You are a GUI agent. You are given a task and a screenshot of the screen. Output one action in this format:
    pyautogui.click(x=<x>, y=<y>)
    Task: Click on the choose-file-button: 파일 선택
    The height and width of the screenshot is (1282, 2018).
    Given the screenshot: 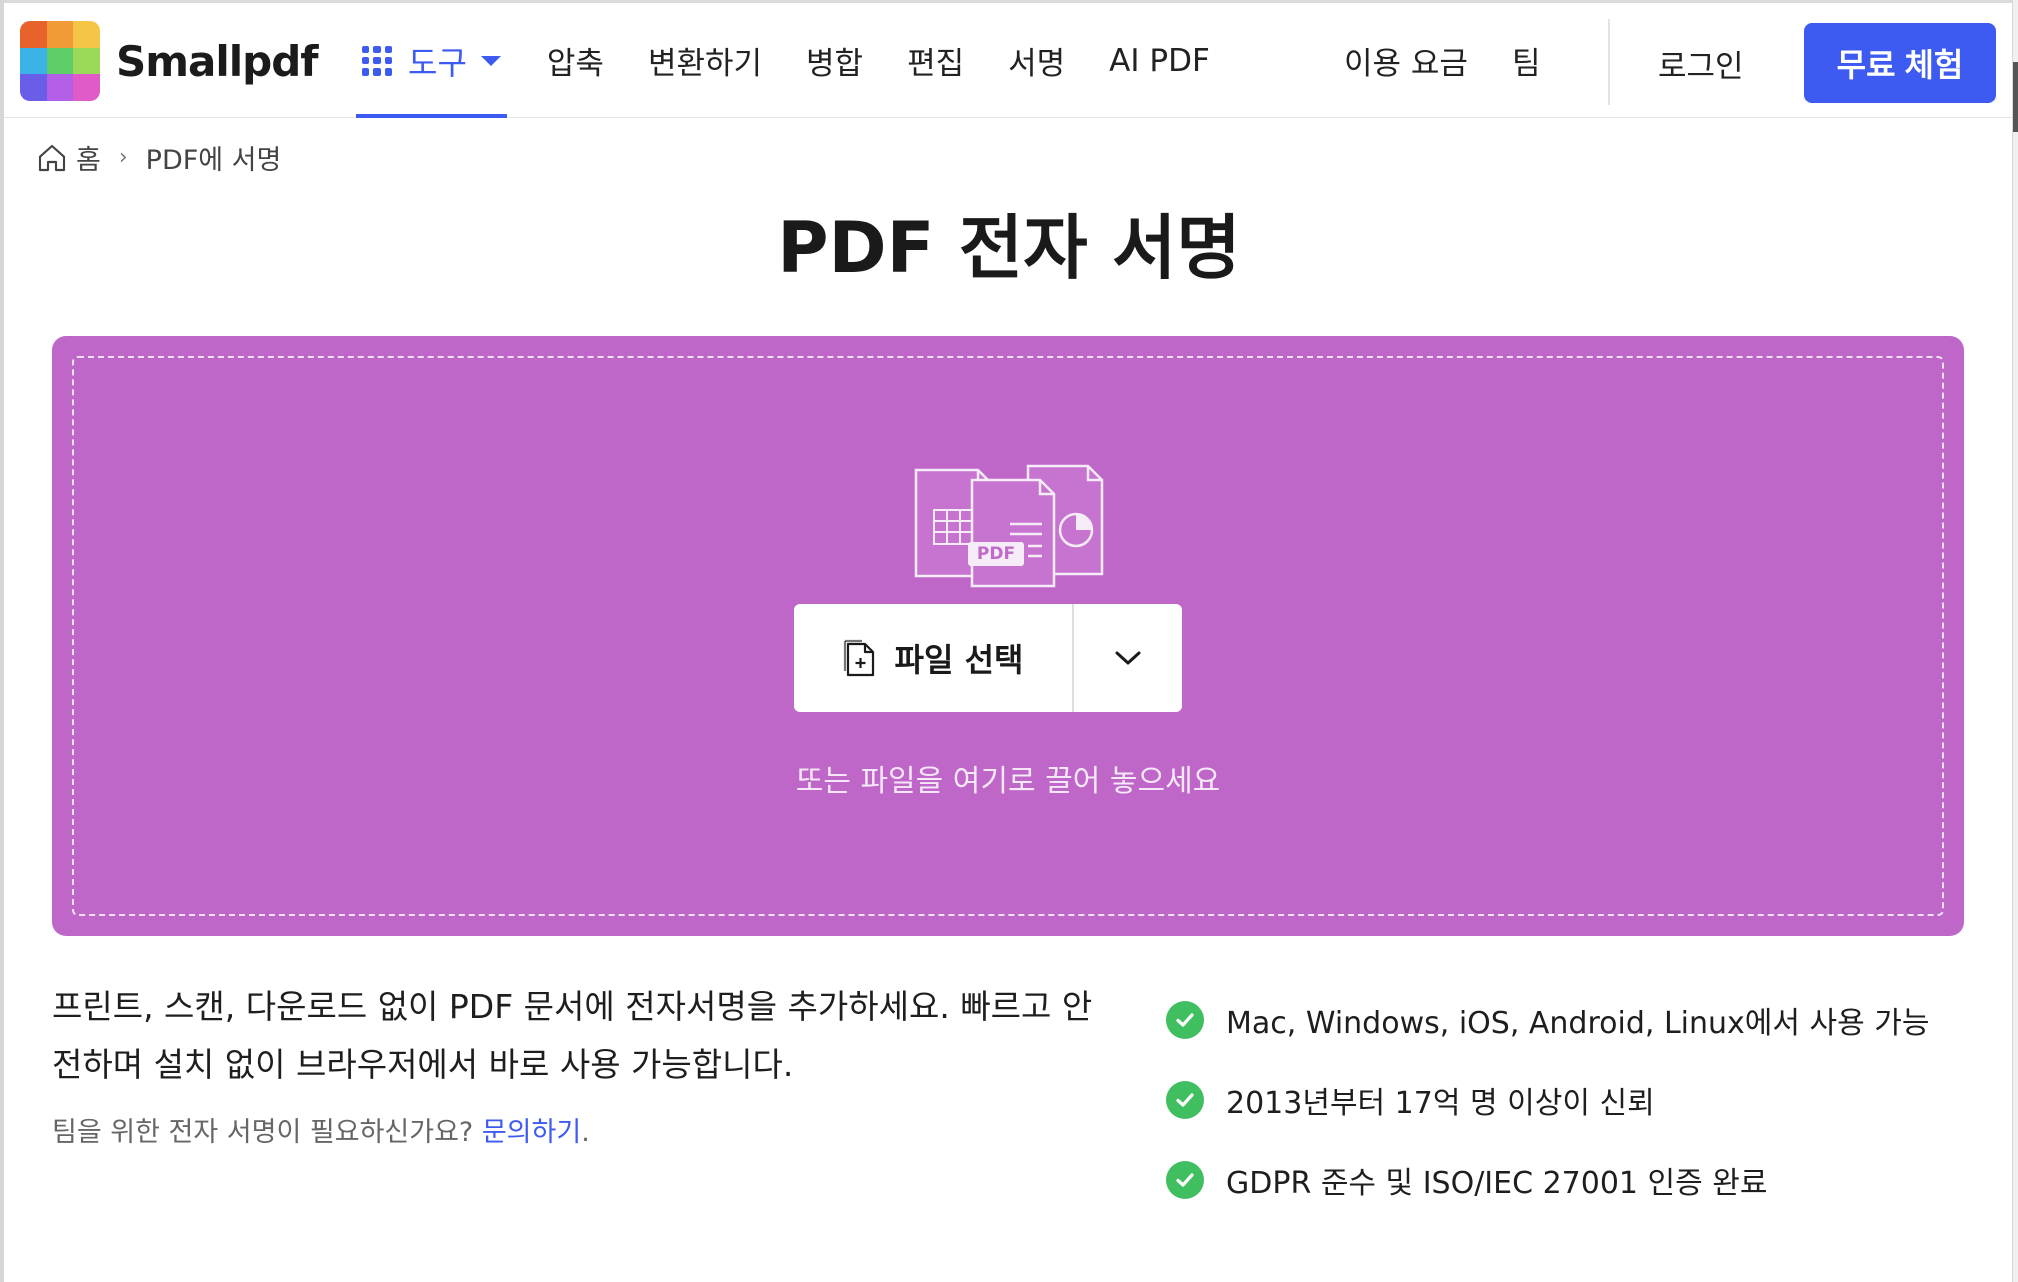 What is the action you would take?
    pyautogui.click(x=934, y=658)
    